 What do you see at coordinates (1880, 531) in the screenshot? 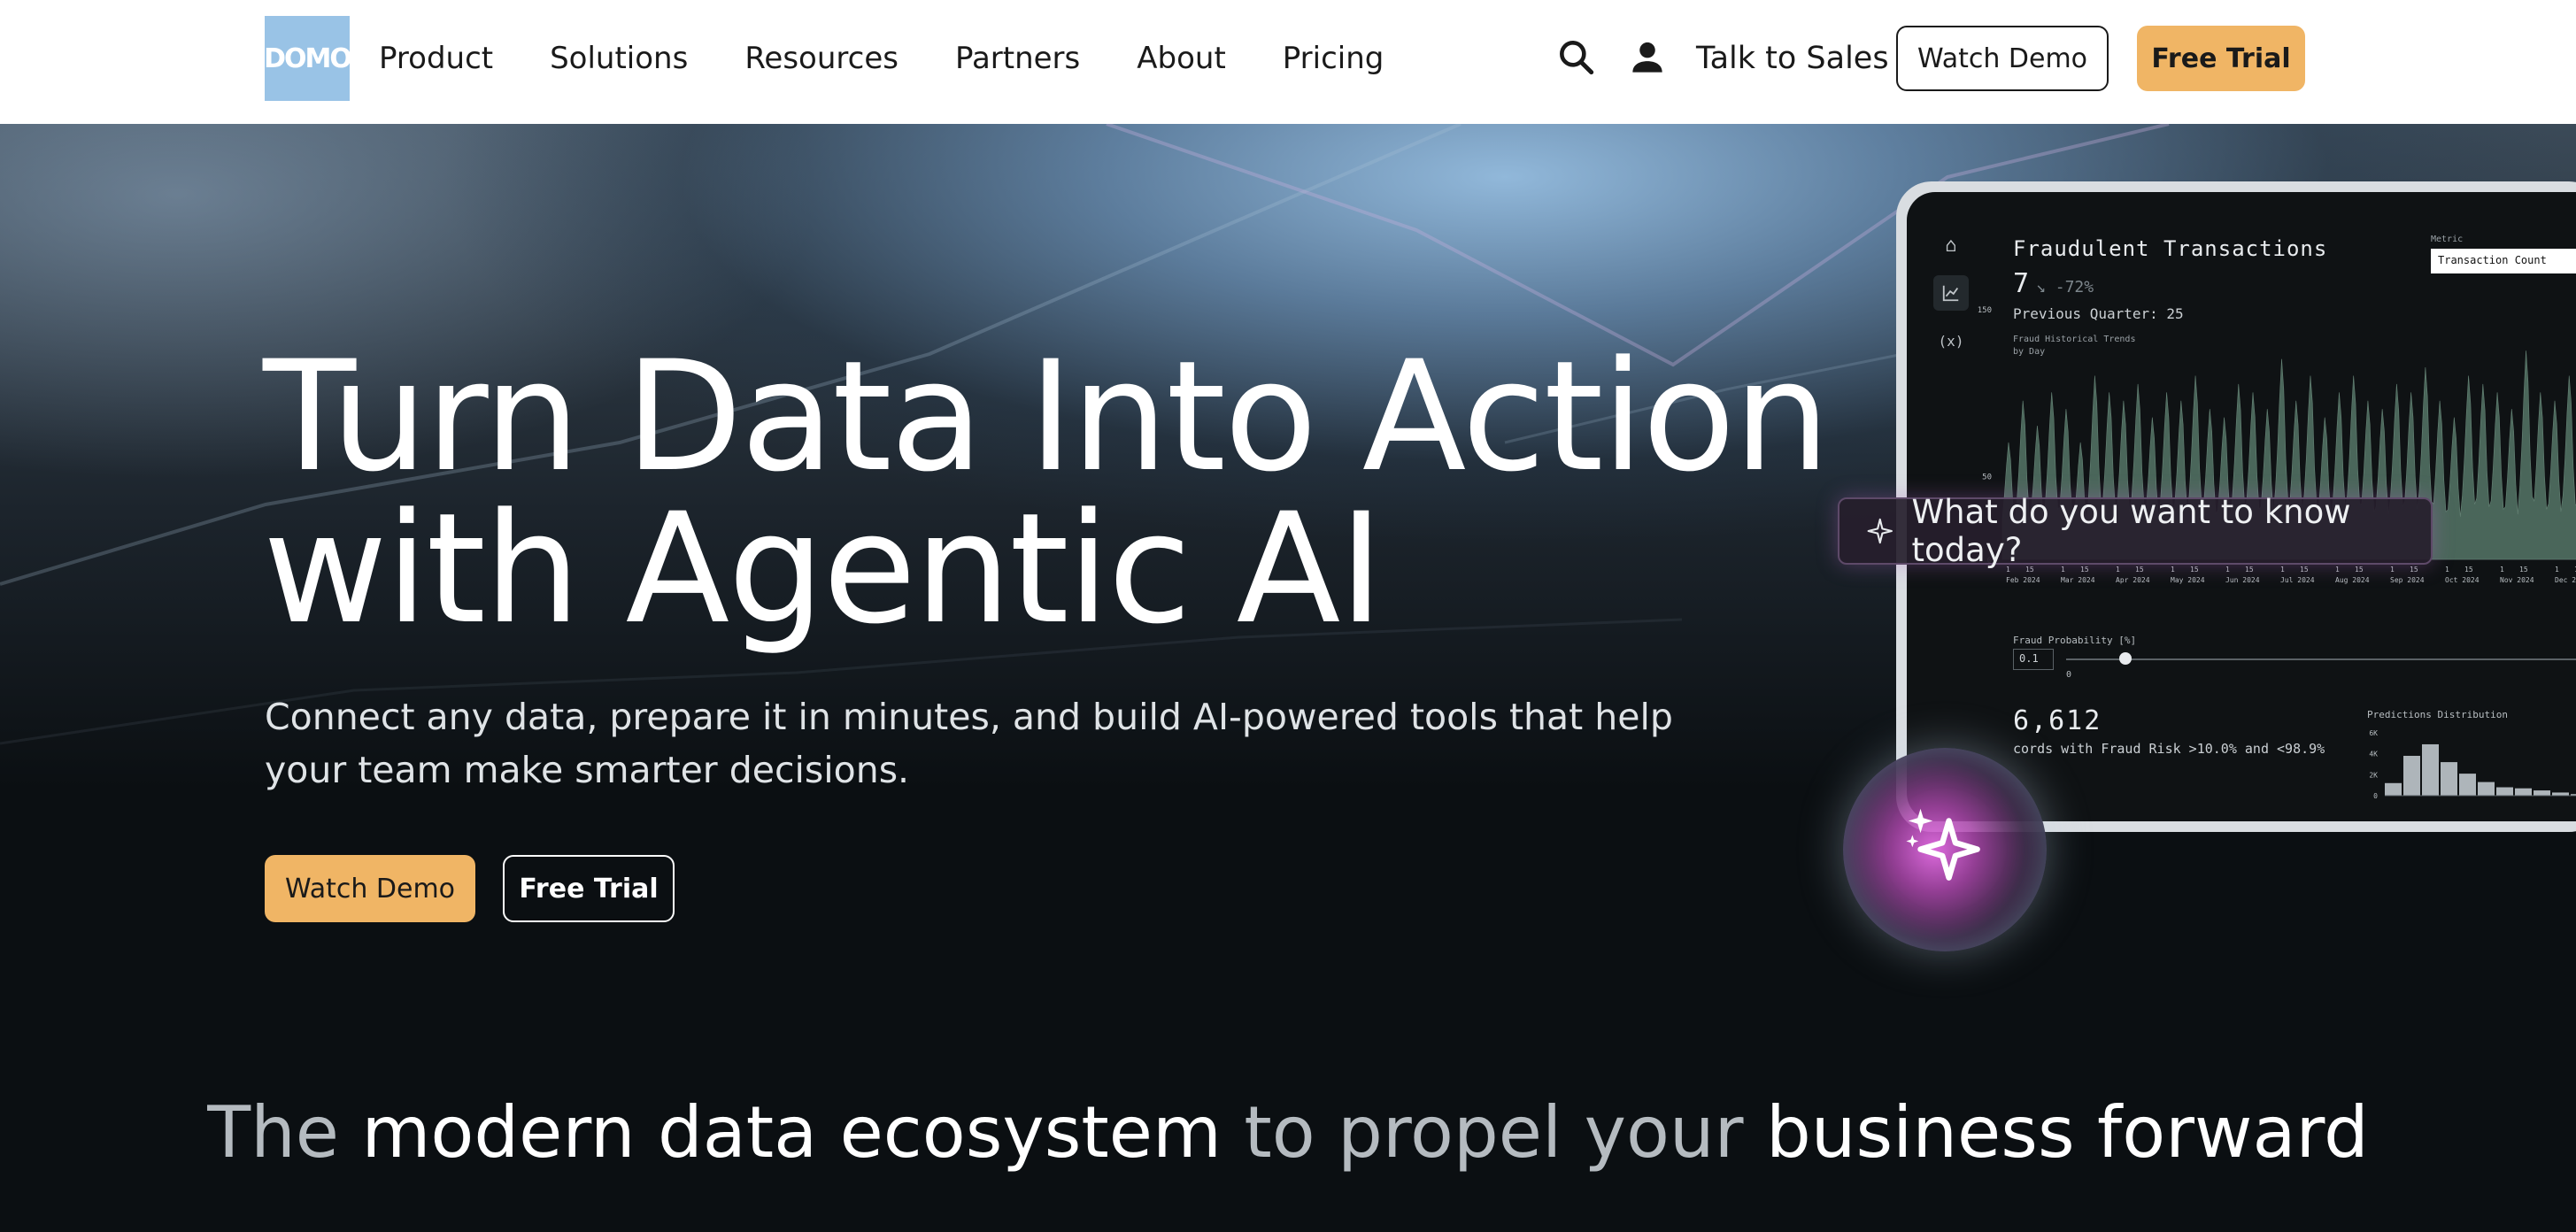
I see `sparkle-icon` at bounding box center [1880, 531].